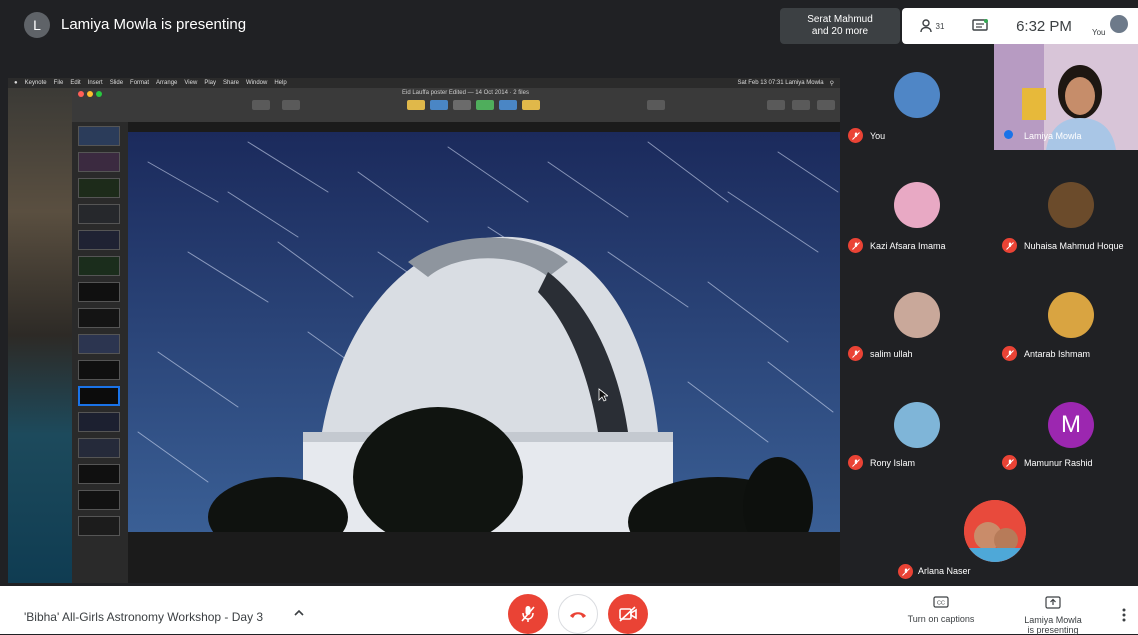 This screenshot has height=635, width=1138. I want to click on participant-tile: M Mamunur Rashid, so click(1066, 427).